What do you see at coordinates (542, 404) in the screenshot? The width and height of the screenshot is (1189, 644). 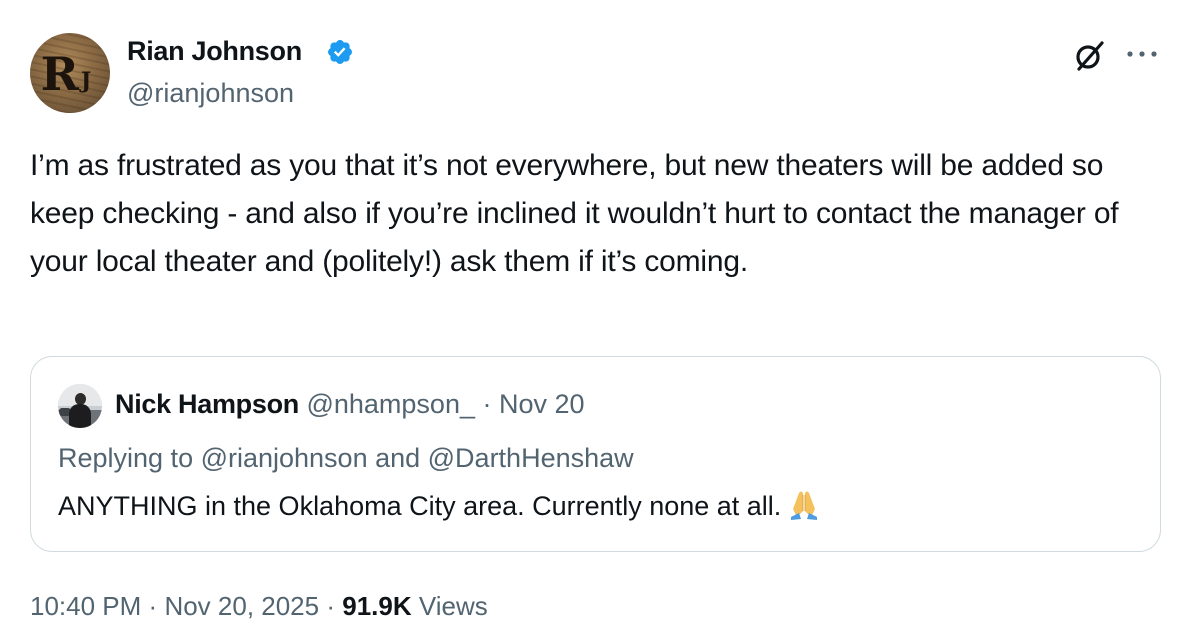 I see `quoted-date: Nov 20` at bounding box center [542, 404].